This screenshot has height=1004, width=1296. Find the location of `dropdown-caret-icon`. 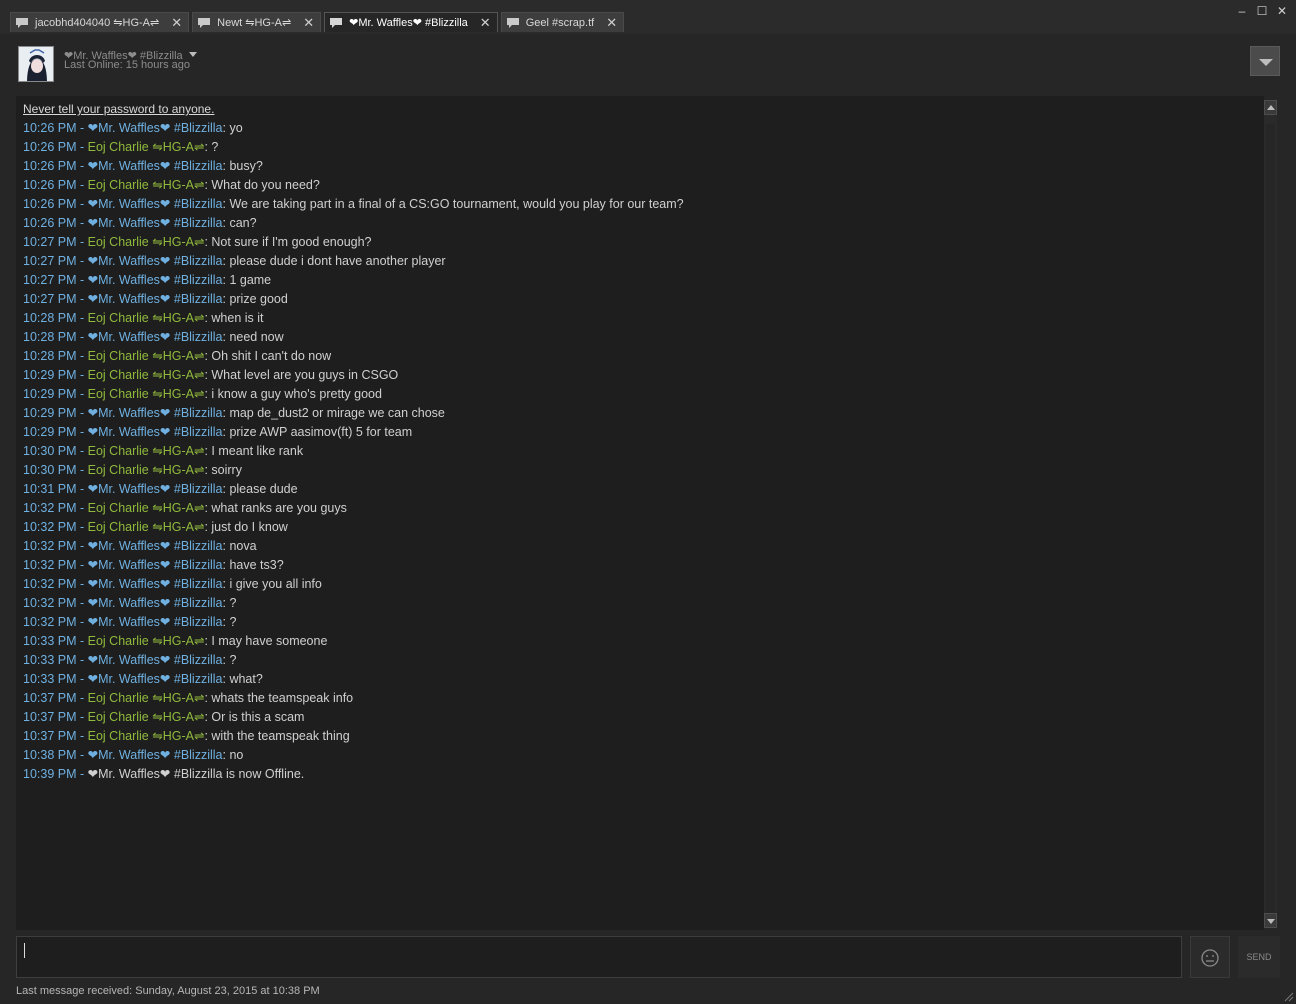

dropdown-caret-icon is located at coordinates (192, 54).